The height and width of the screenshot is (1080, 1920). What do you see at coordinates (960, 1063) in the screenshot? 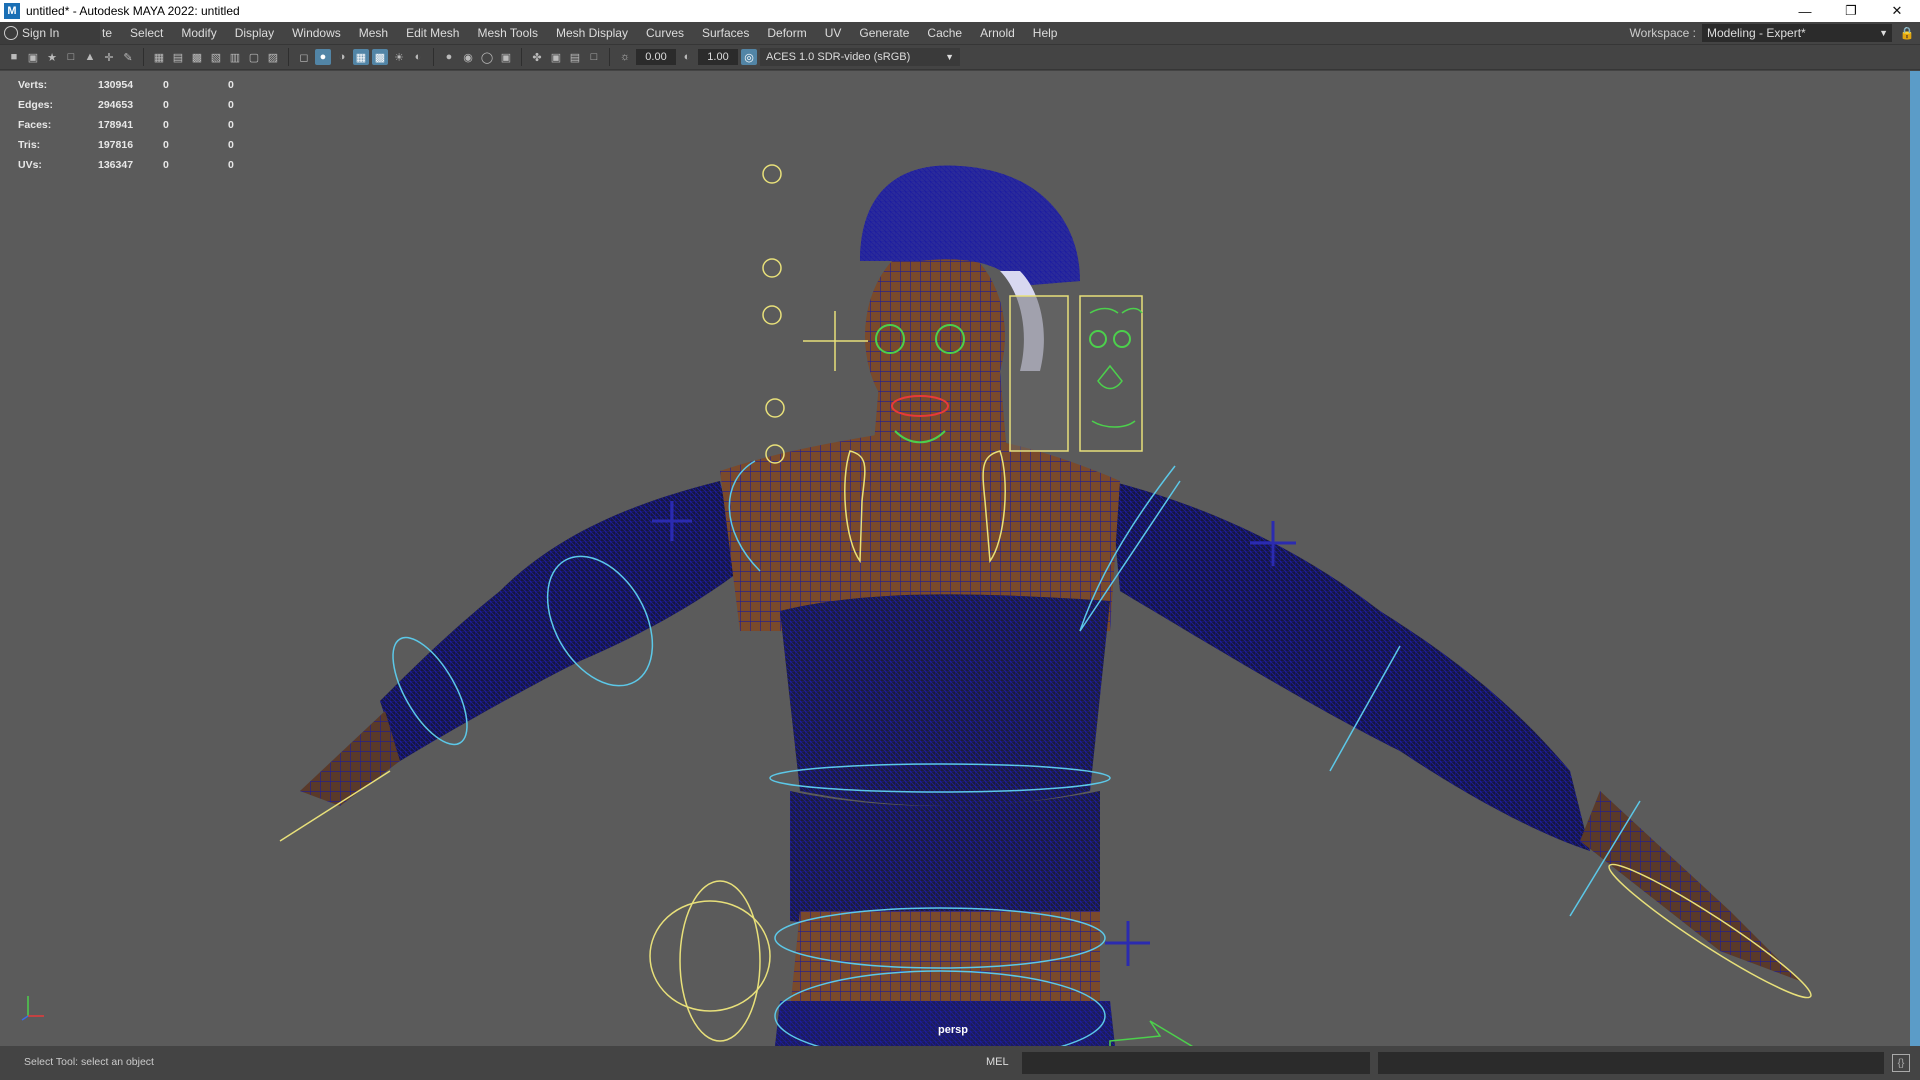
I see `status-bar: Select Tool: select an object MEL {}` at bounding box center [960, 1063].